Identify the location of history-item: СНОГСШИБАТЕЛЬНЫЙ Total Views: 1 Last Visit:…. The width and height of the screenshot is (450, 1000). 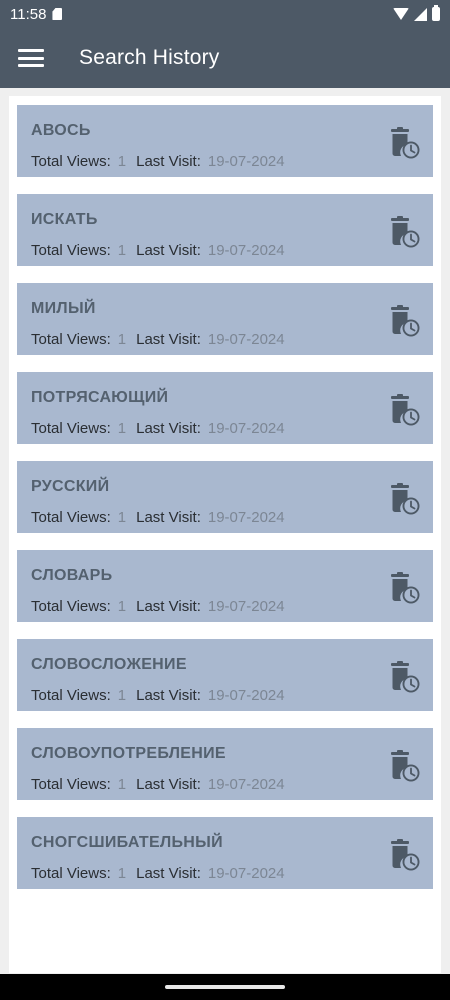
(225, 853).